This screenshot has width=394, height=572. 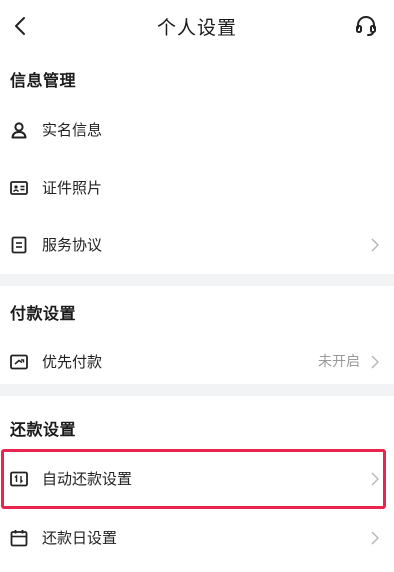 What do you see at coordinates (197, 362) in the screenshot?
I see `row-priority-payment: 优先付款 未开启` at bounding box center [197, 362].